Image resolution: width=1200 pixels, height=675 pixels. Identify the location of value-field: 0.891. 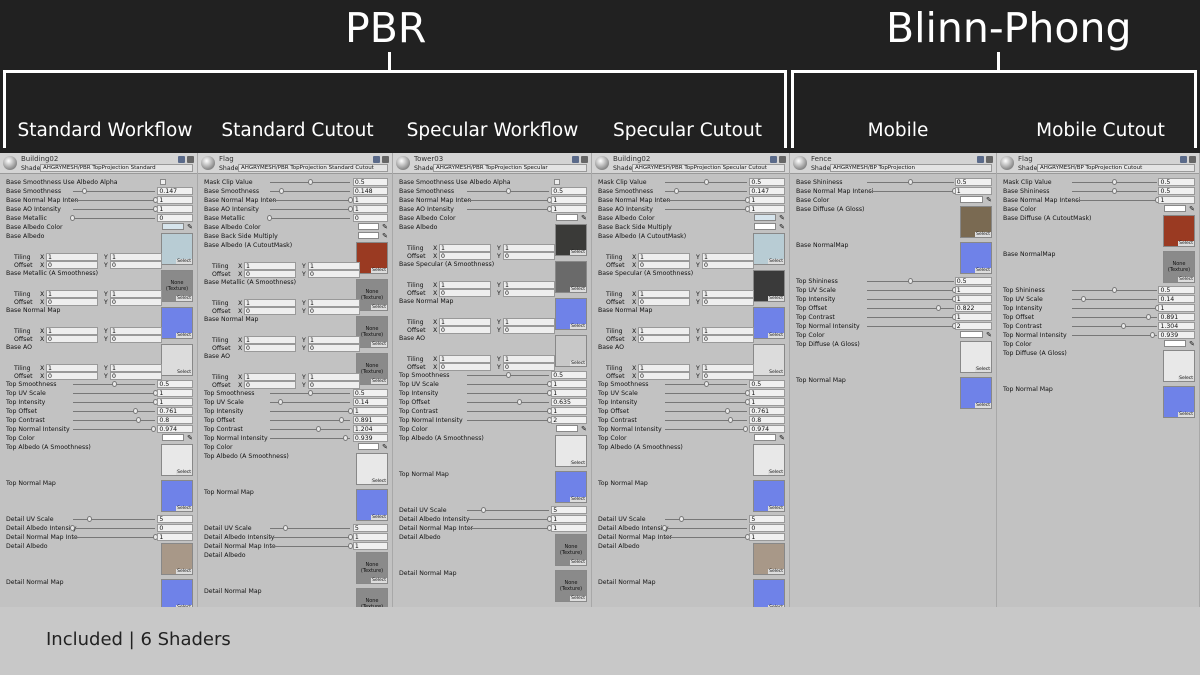
(370, 420).